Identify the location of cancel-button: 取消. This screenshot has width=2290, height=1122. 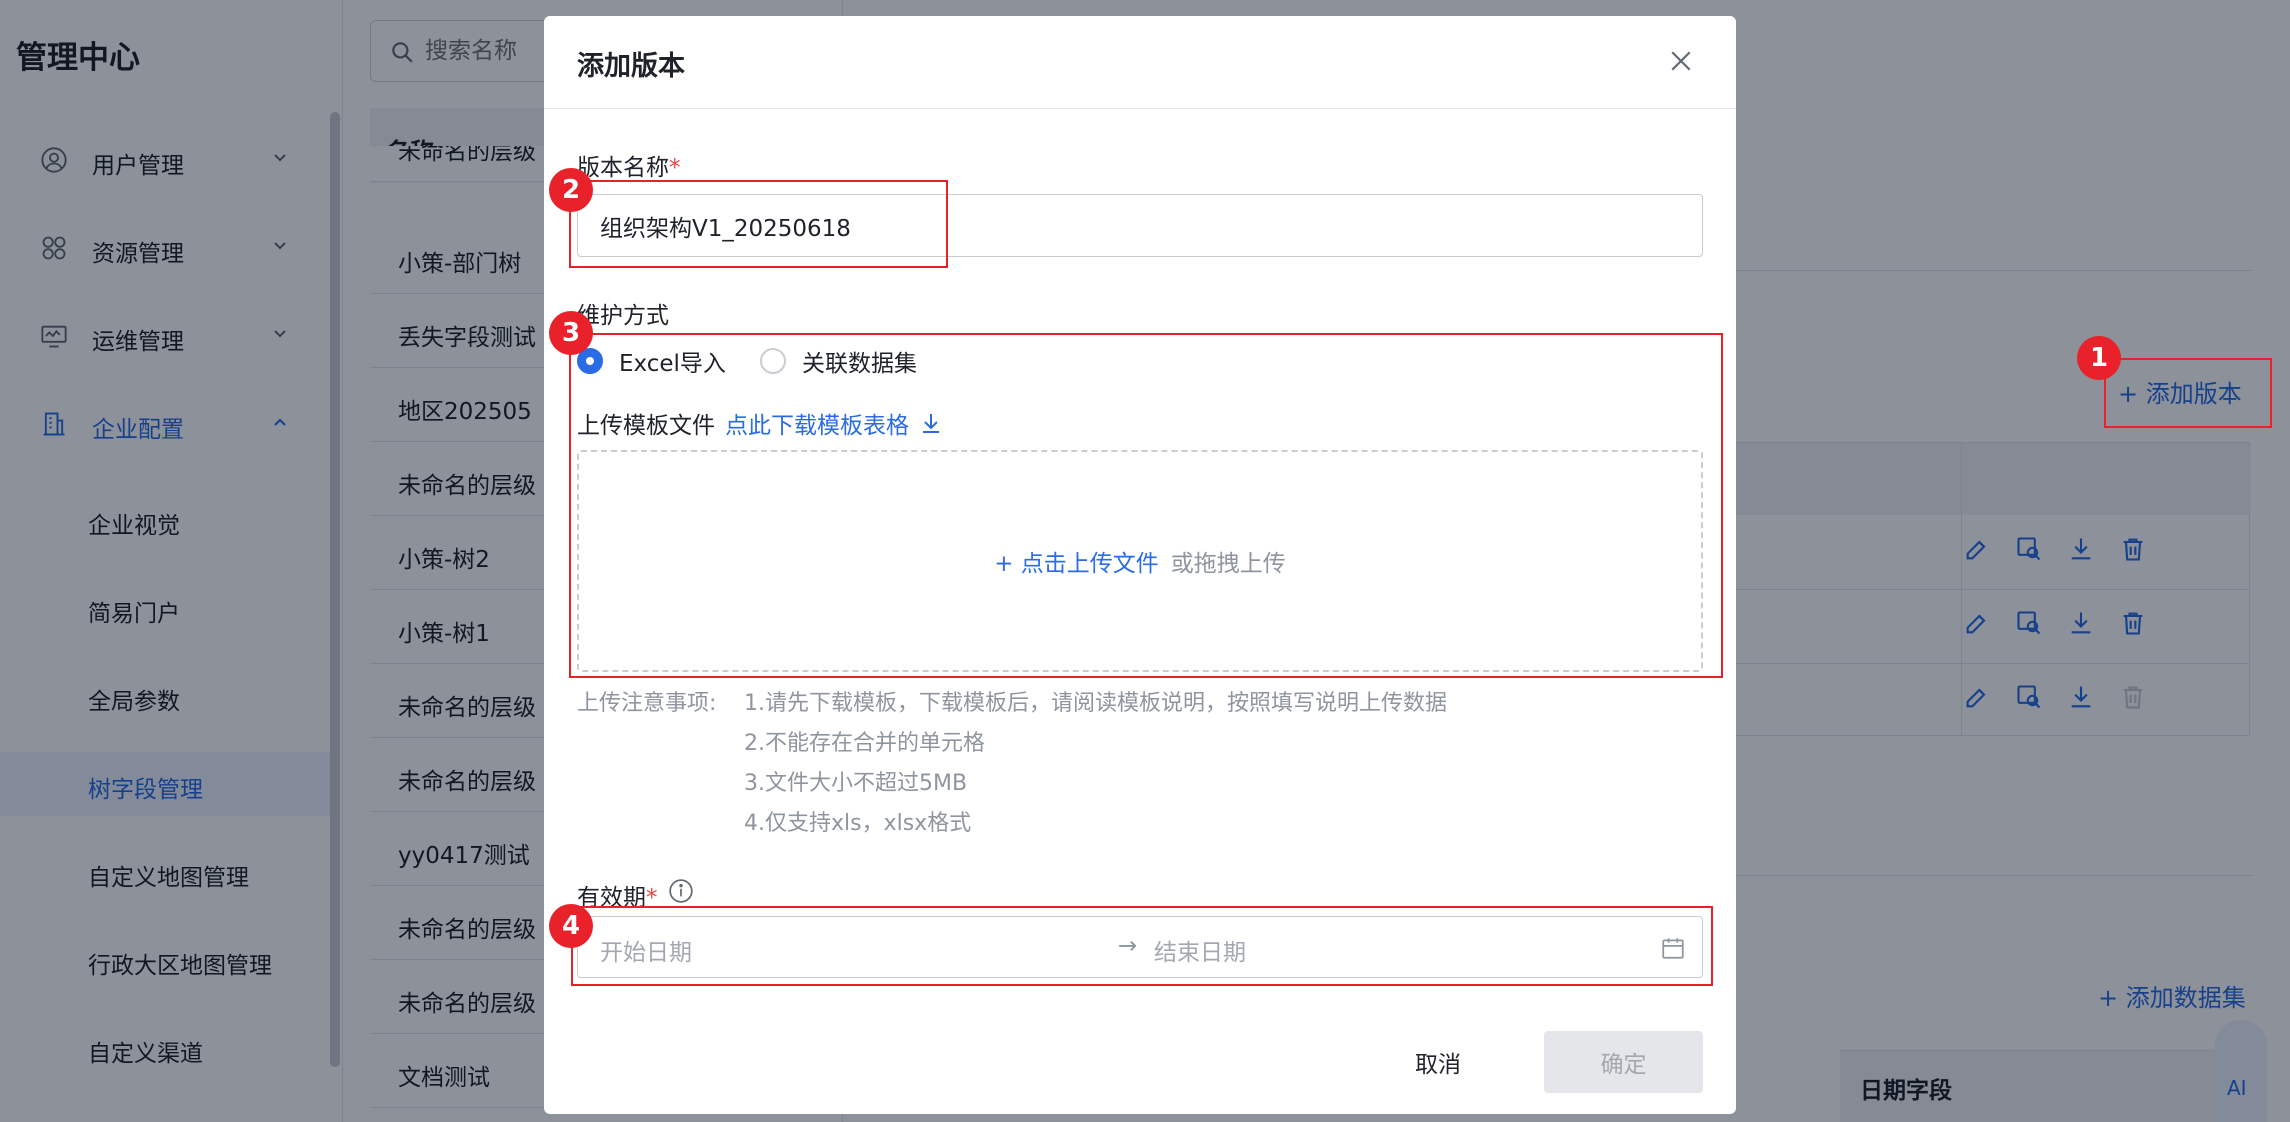
(1438, 1062).